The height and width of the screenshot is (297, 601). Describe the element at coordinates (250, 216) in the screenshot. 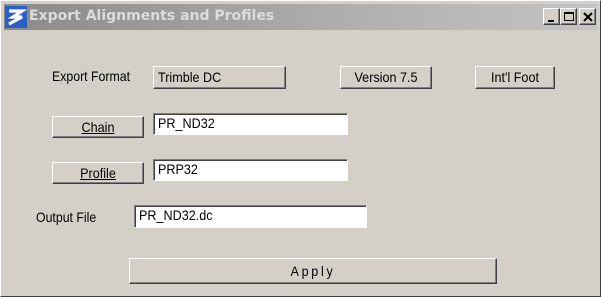

I see `output-file-field: PR_ND32.dc` at that location.